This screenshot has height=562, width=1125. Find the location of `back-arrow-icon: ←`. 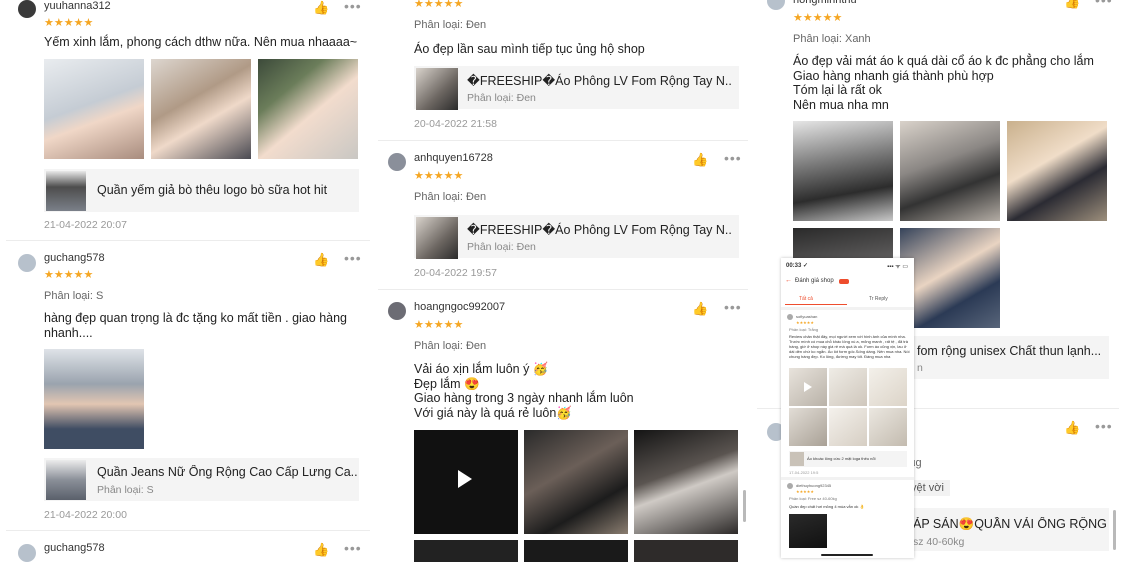

back-arrow-icon: ← is located at coordinates (788, 280).